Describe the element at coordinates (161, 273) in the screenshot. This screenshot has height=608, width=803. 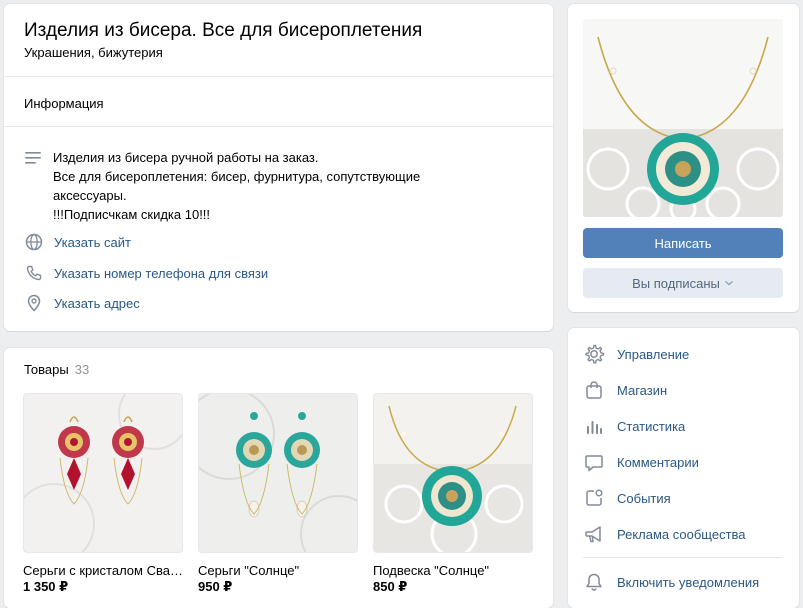
I see `add-phone-link: Указать номер телефона для связи` at that location.